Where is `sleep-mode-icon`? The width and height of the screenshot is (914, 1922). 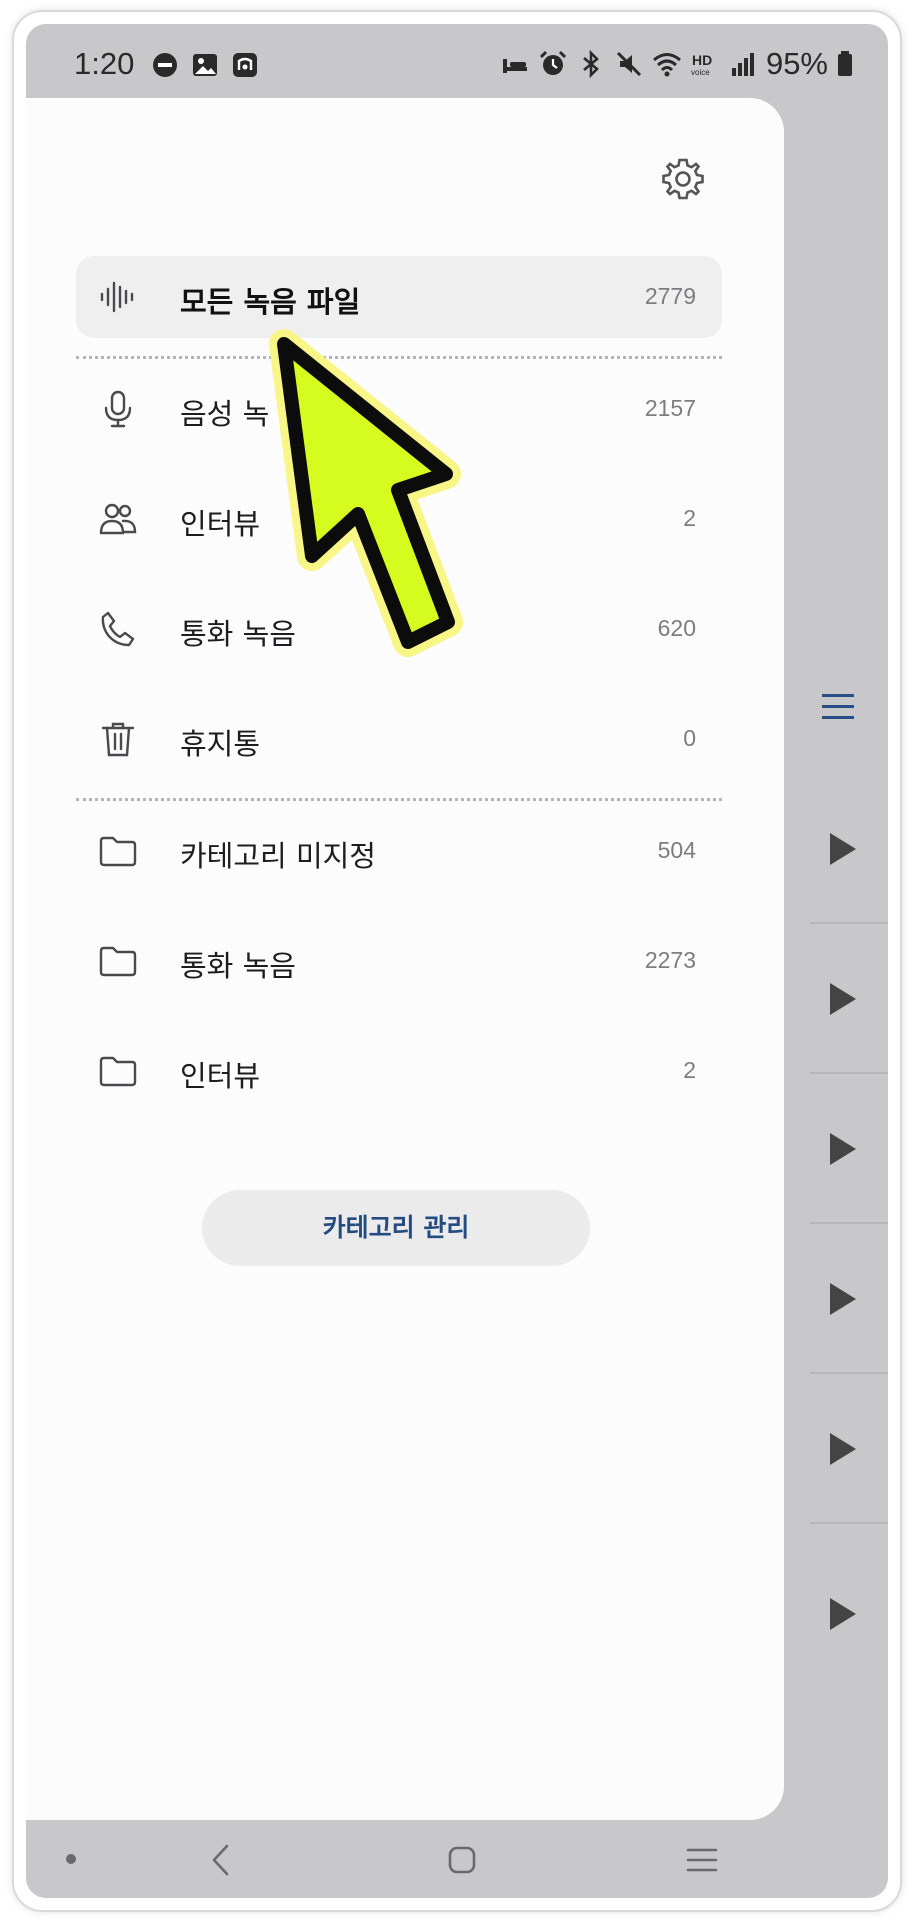 sleep-mode-icon is located at coordinates (514, 66).